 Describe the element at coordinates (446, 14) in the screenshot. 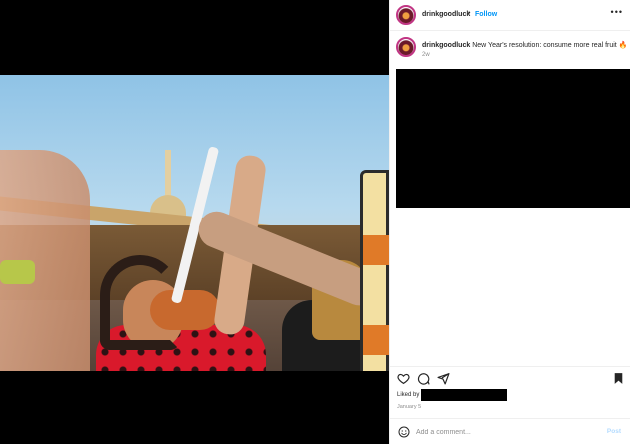

I see `username-link: drinkgoodluck` at that location.